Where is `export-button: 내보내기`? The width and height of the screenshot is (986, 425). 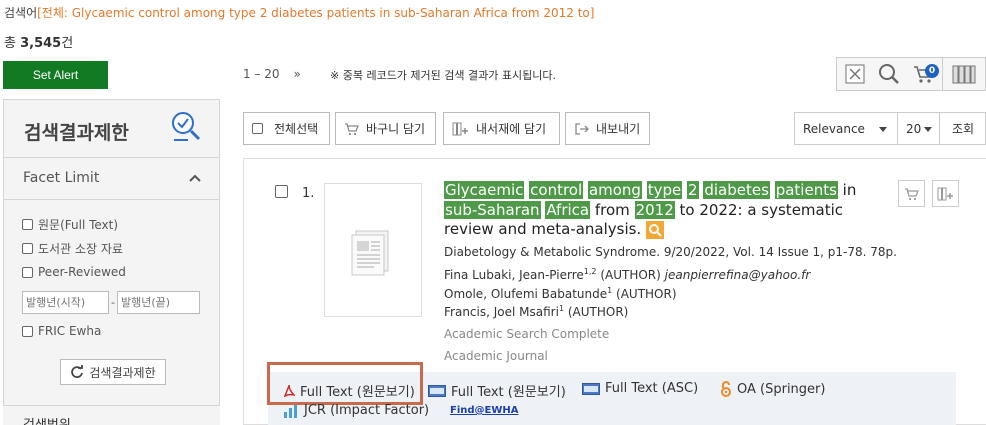
export-button: 내보내기 is located at coordinates (607, 128).